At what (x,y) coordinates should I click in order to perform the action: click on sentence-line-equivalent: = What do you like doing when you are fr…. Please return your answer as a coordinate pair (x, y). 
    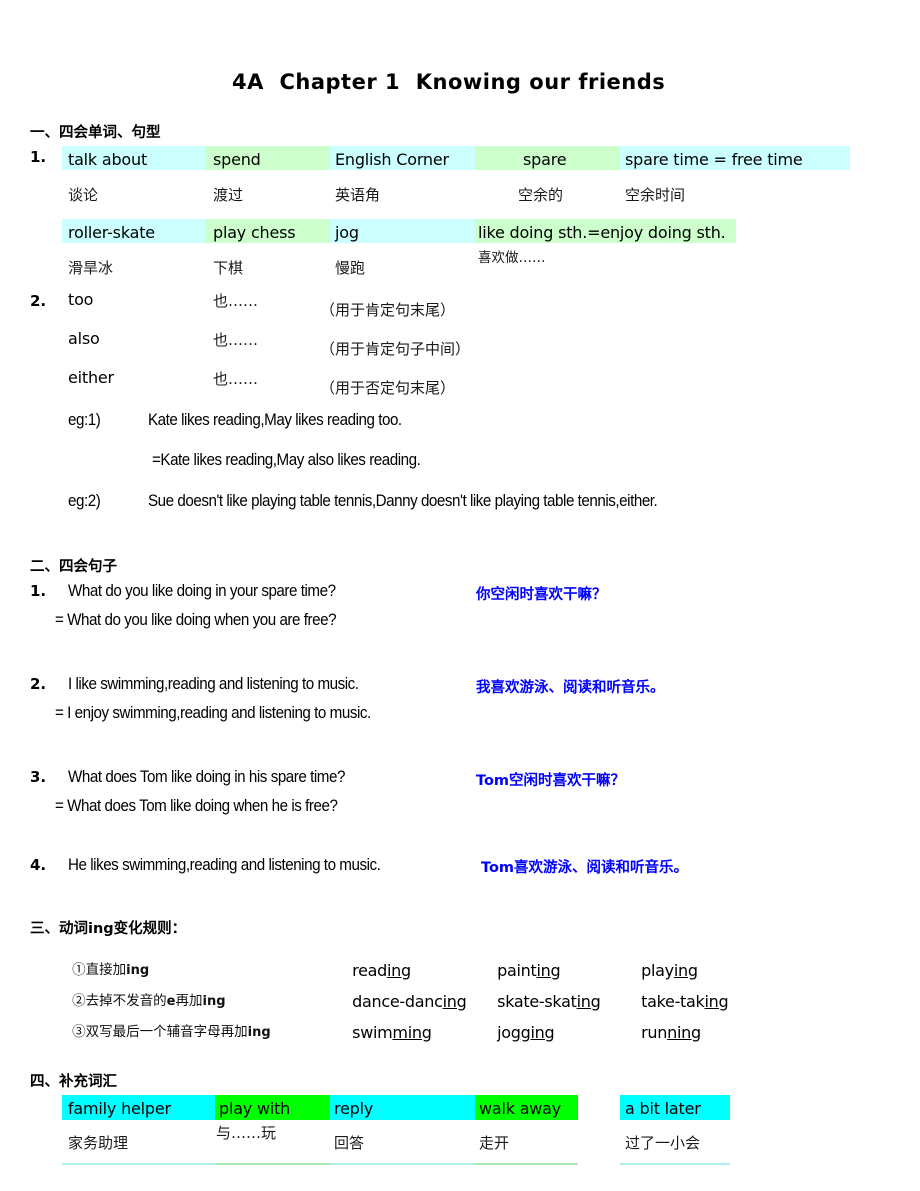
    Looking at the image, I should click on (196, 620).